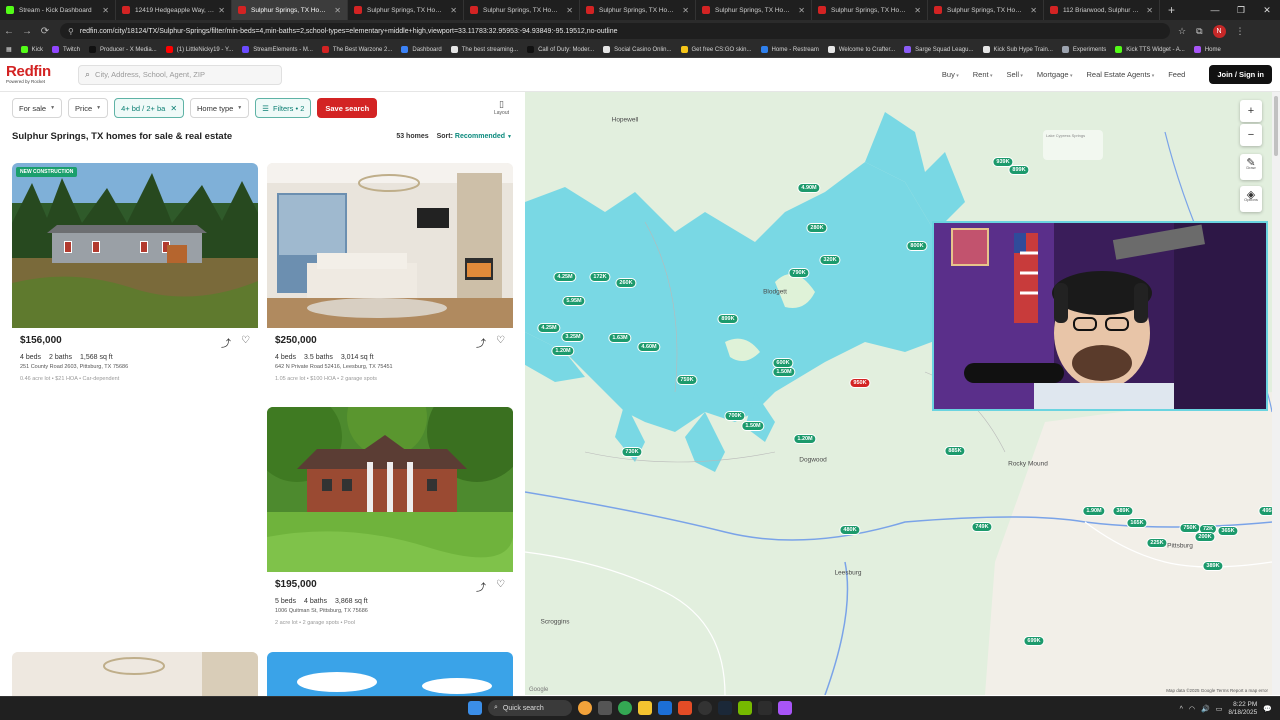  I want to click on scrollbar-thumb, so click(1276, 126).